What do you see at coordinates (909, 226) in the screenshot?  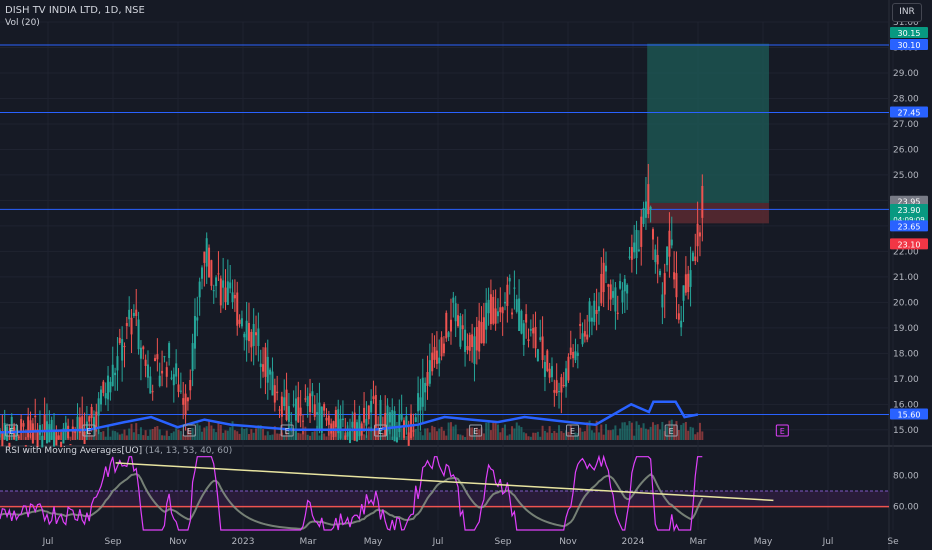 I see `price-label-text: 23.65` at bounding box center [909, 226].